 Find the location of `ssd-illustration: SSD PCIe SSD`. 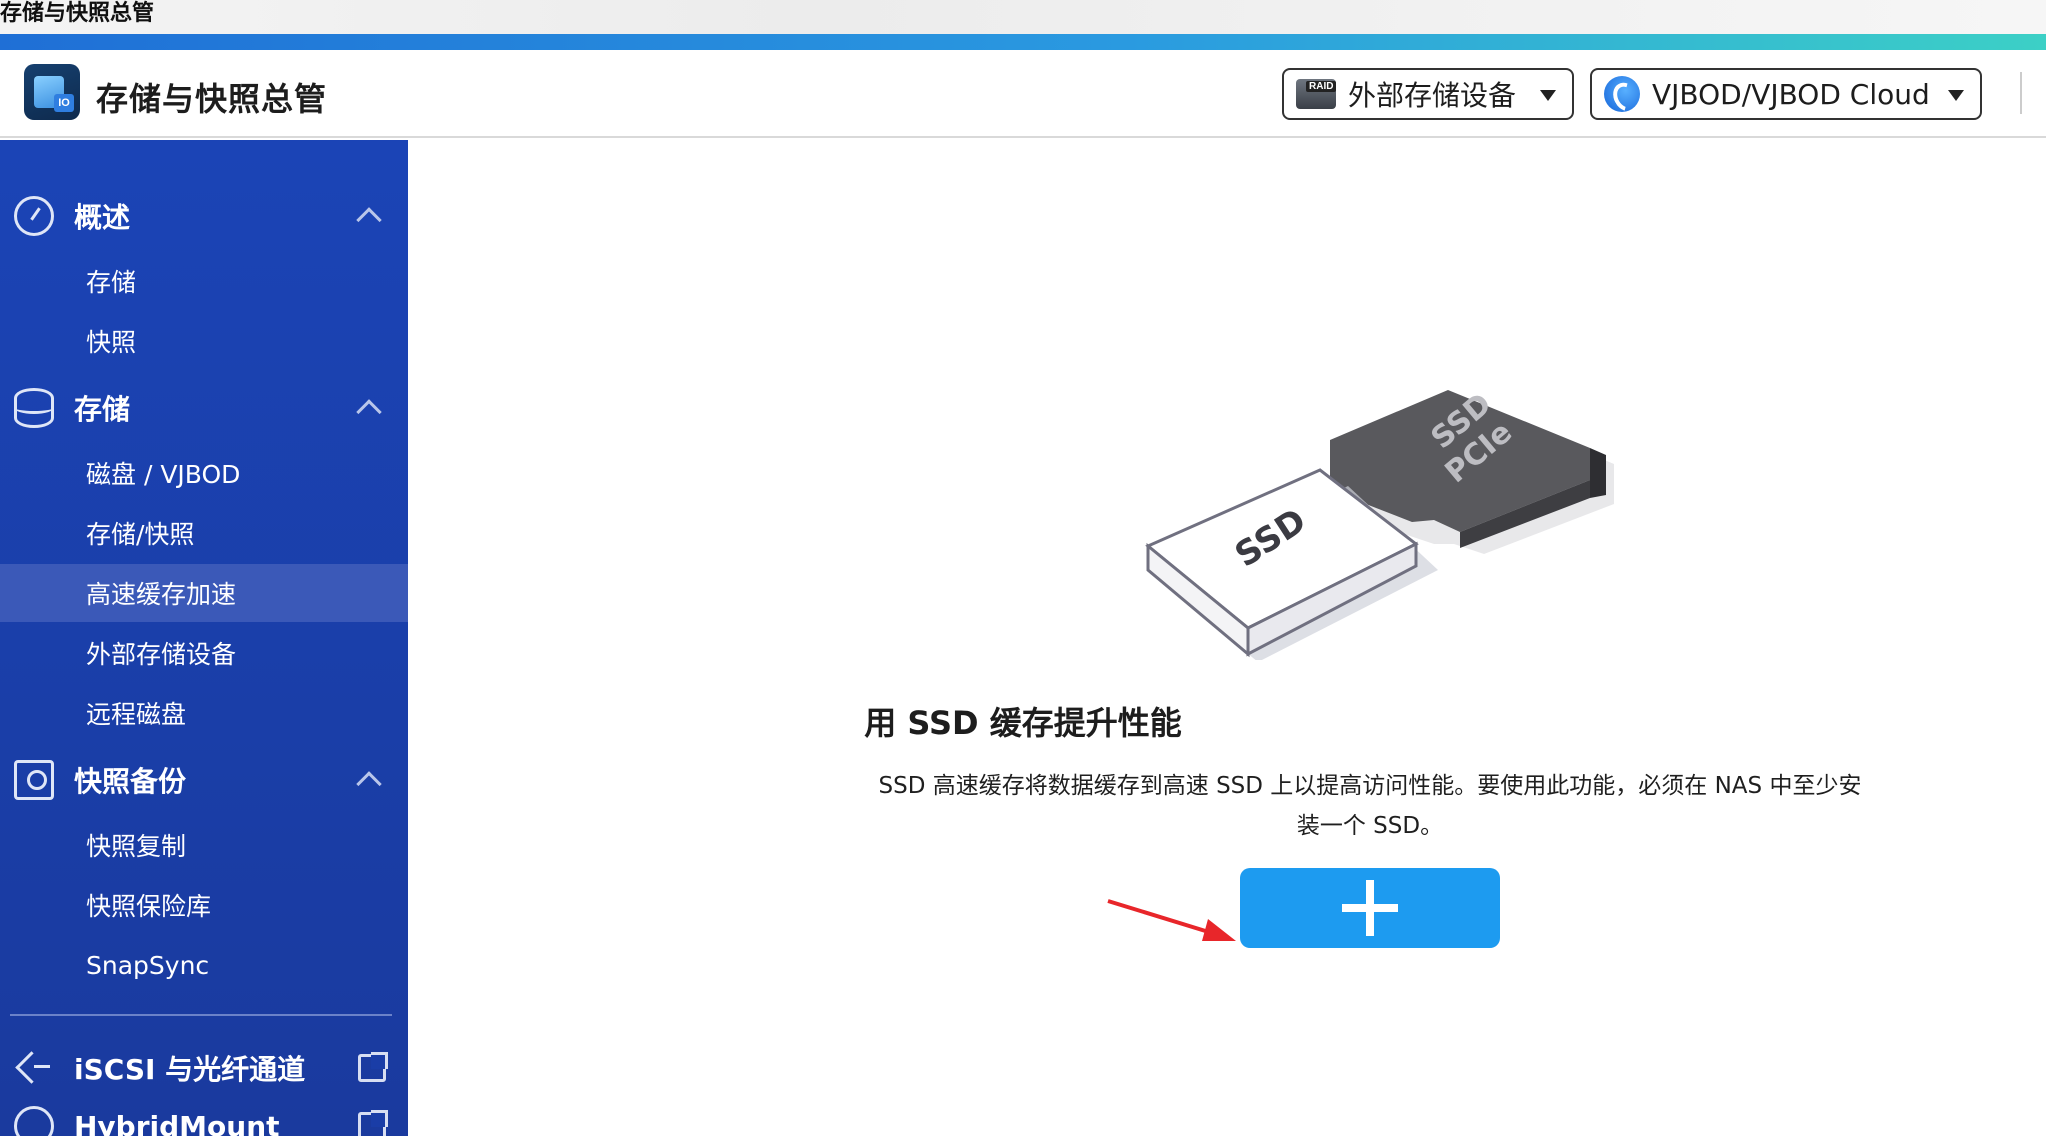

ssd-illustration: SSD PCIe SSD is located at coordinates (1379, 523).